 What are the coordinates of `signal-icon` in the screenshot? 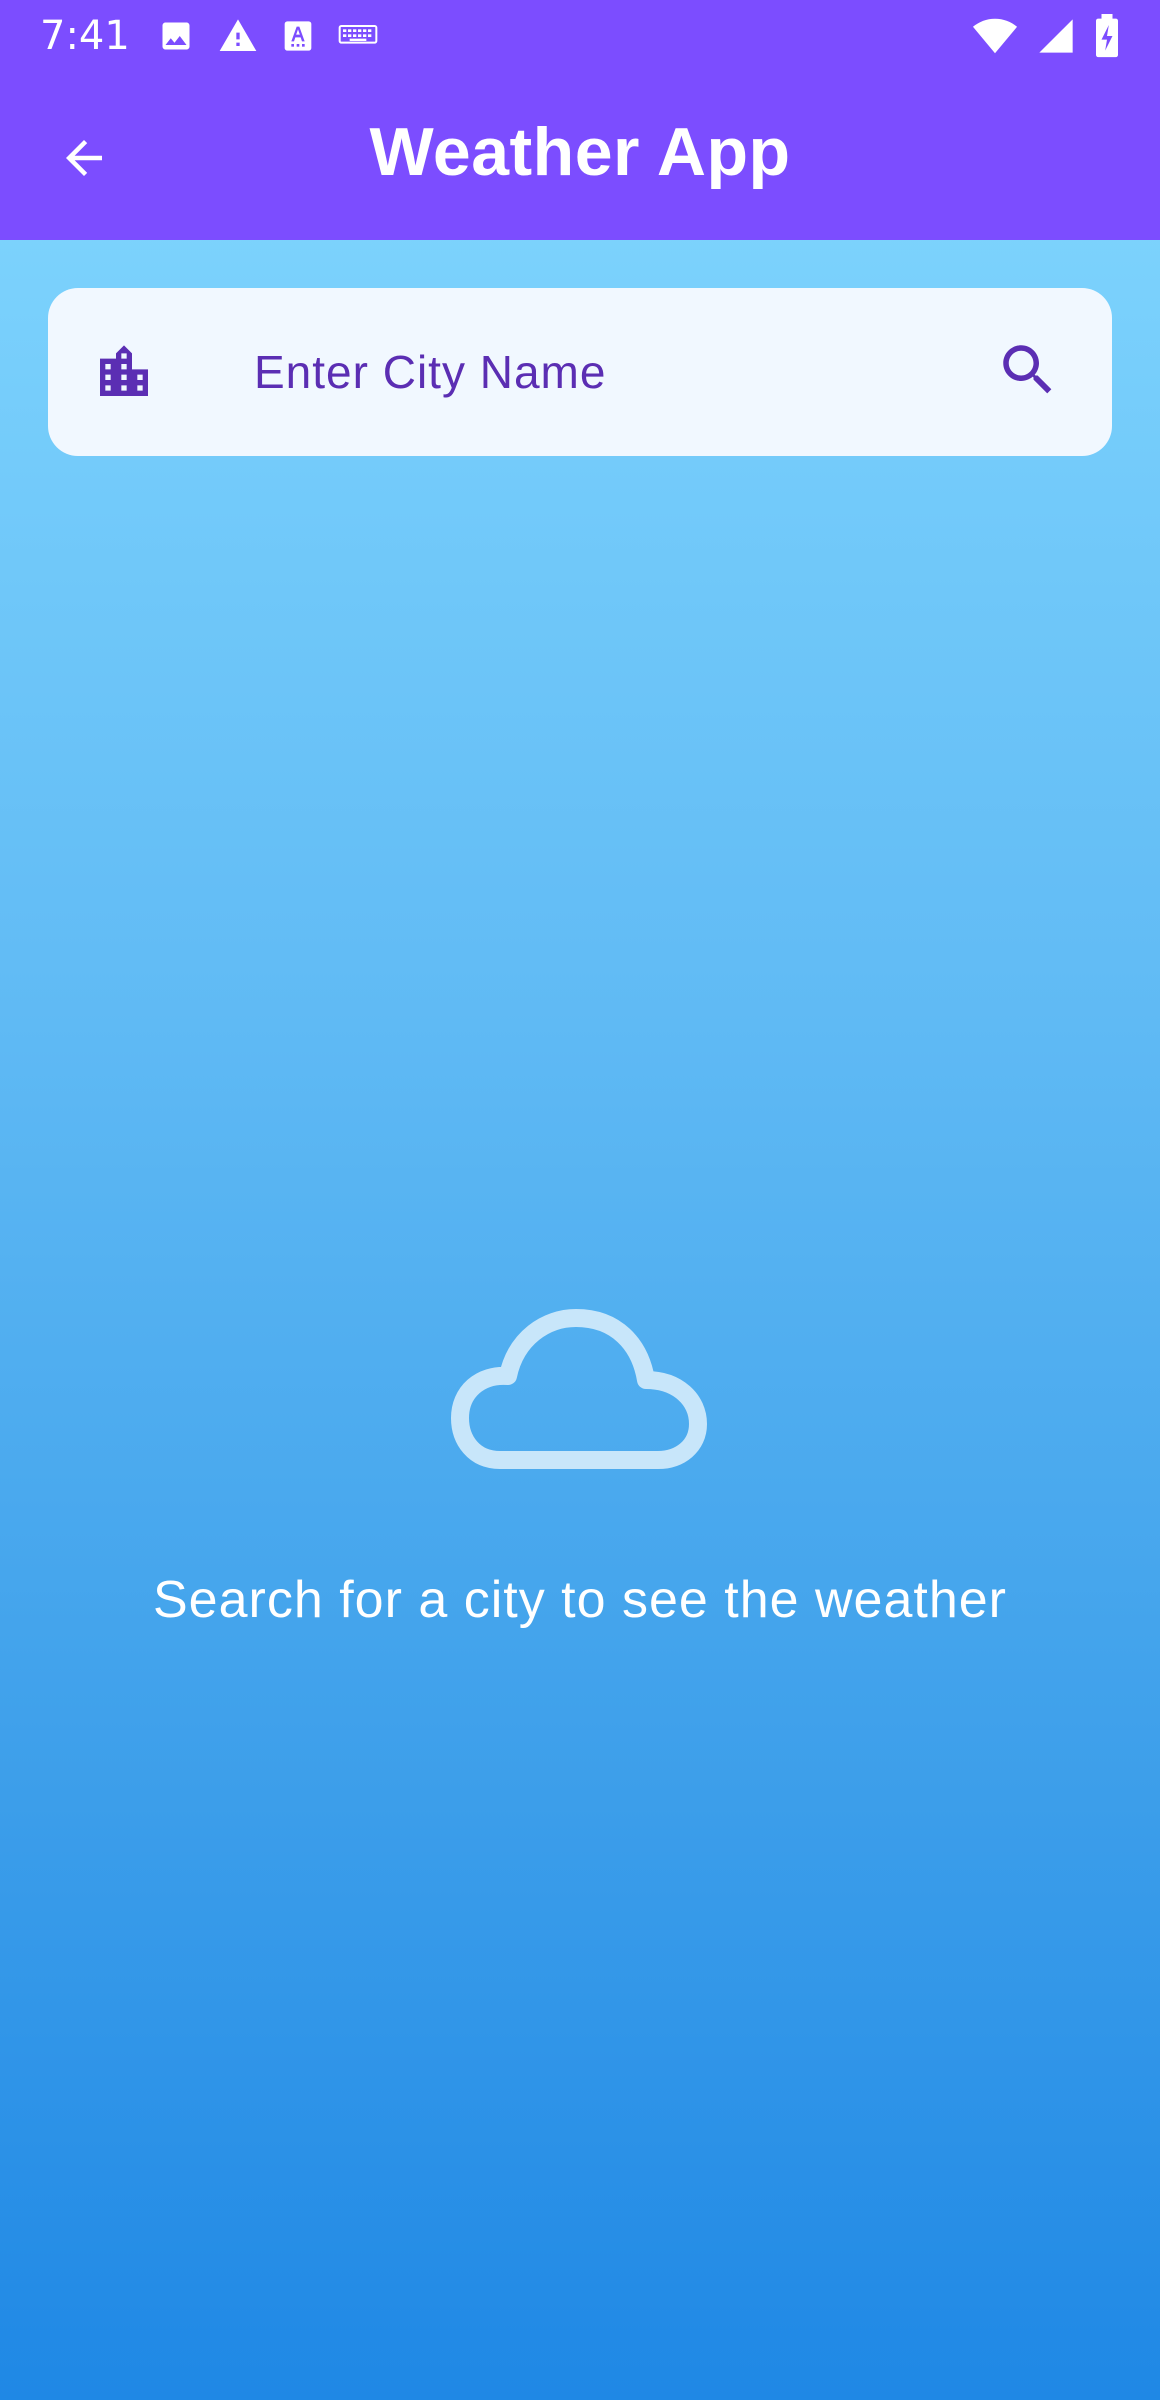 It's located at (1056, 36).